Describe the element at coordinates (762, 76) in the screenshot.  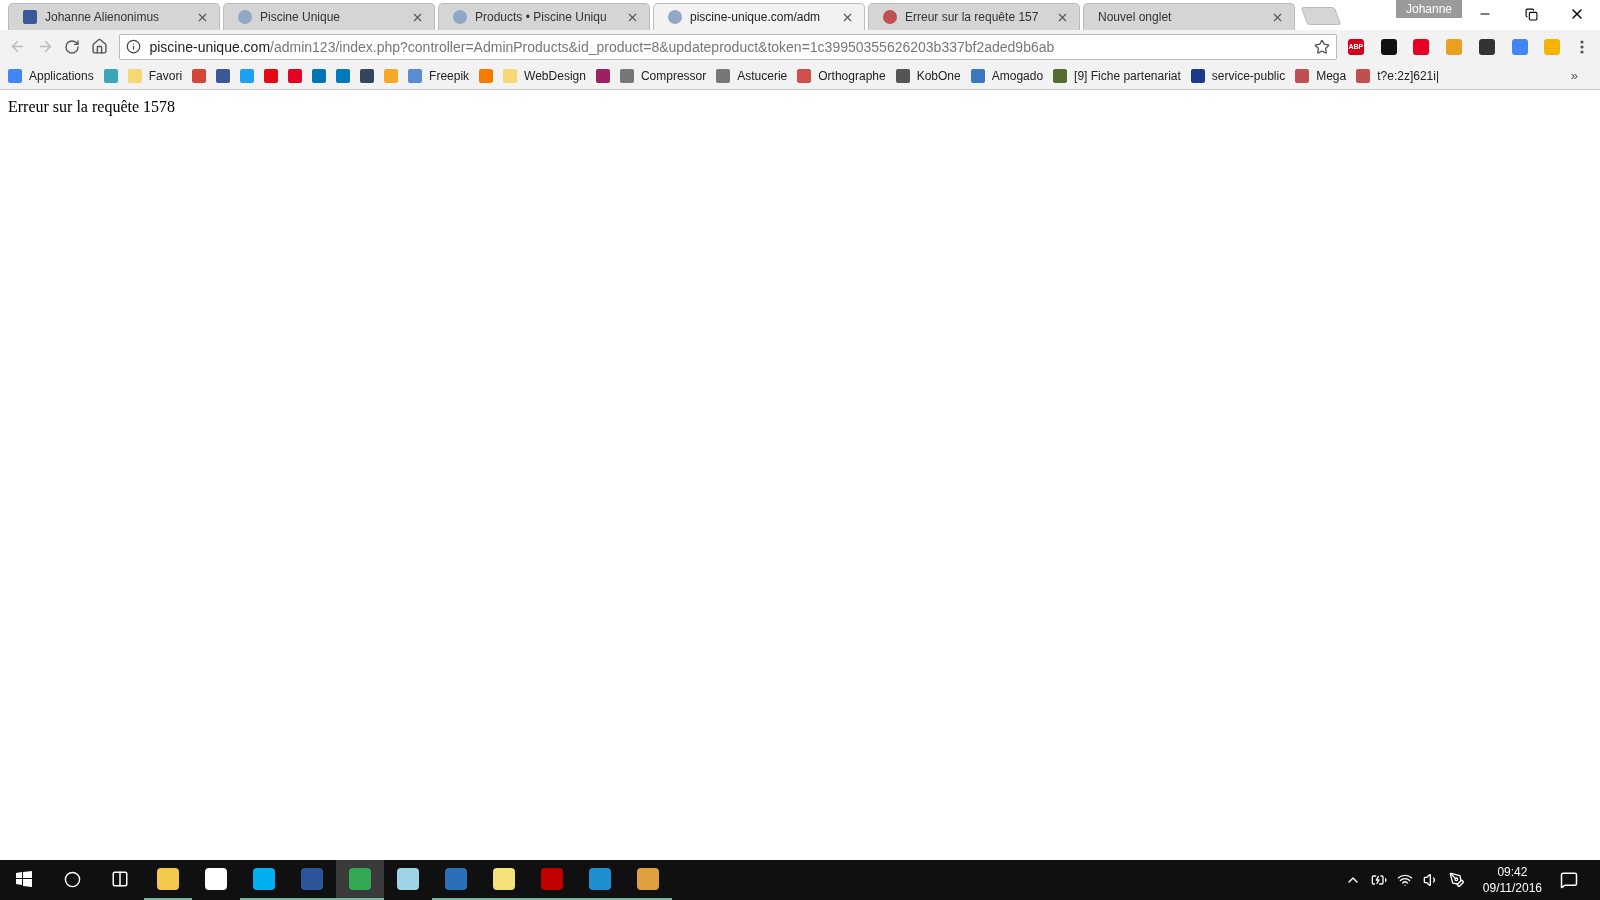
I see `bookmark-label: Astucerie` at that location.